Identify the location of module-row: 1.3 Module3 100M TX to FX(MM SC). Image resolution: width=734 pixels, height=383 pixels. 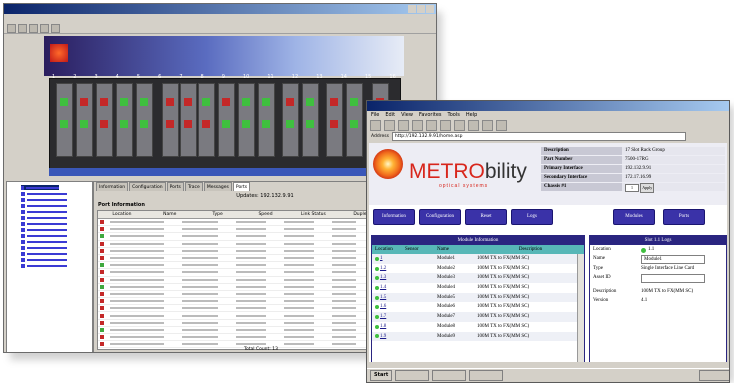
(478, 278).